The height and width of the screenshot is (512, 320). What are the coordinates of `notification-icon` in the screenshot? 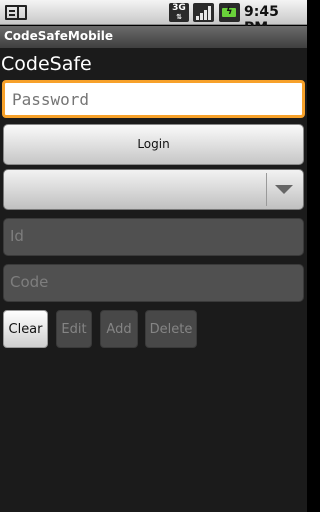 It's located at (16, 12).